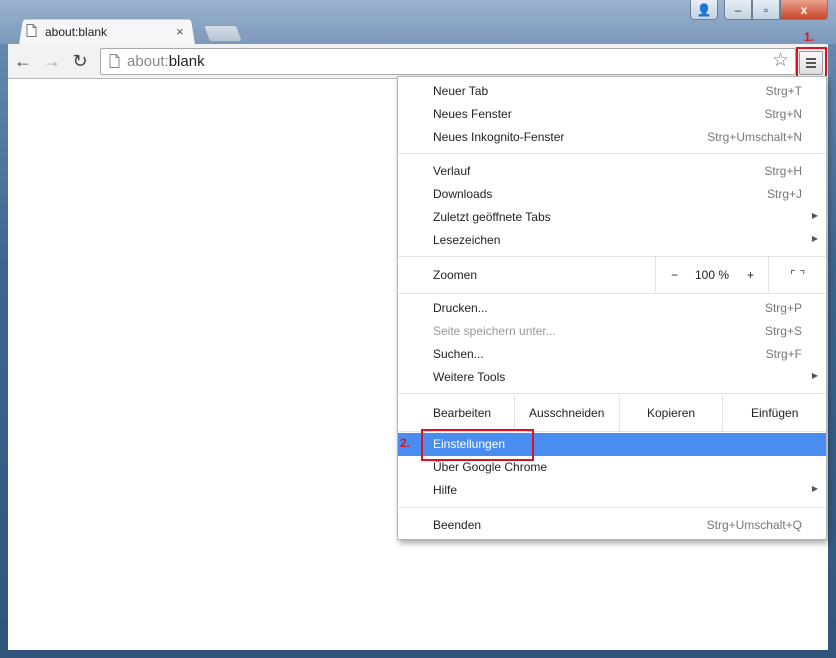 The height and width of the screenshot is (658, 836). Describe the element at coordinates (566, 413) in the screenshot. I see `cut-button: Ausschneiden` at that location.